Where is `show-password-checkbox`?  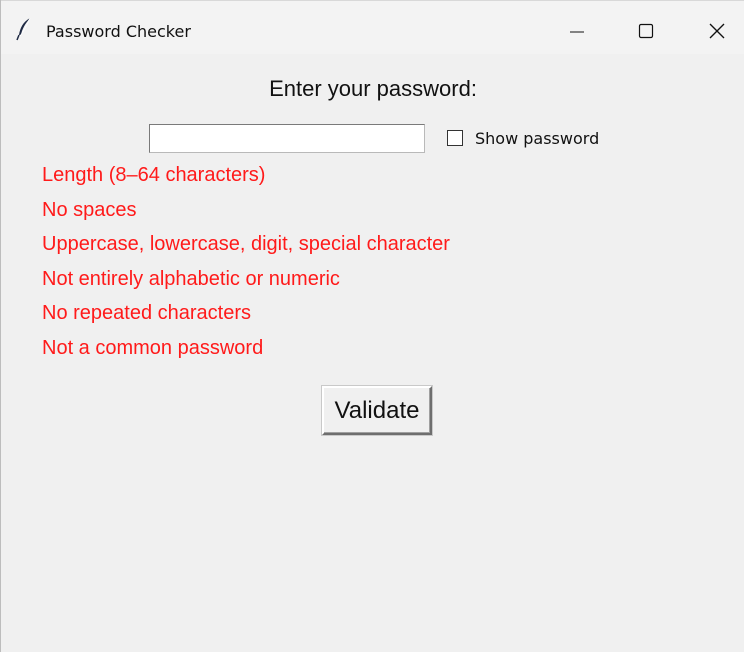
show-password-checkbox is located at coordinates (455, 138).